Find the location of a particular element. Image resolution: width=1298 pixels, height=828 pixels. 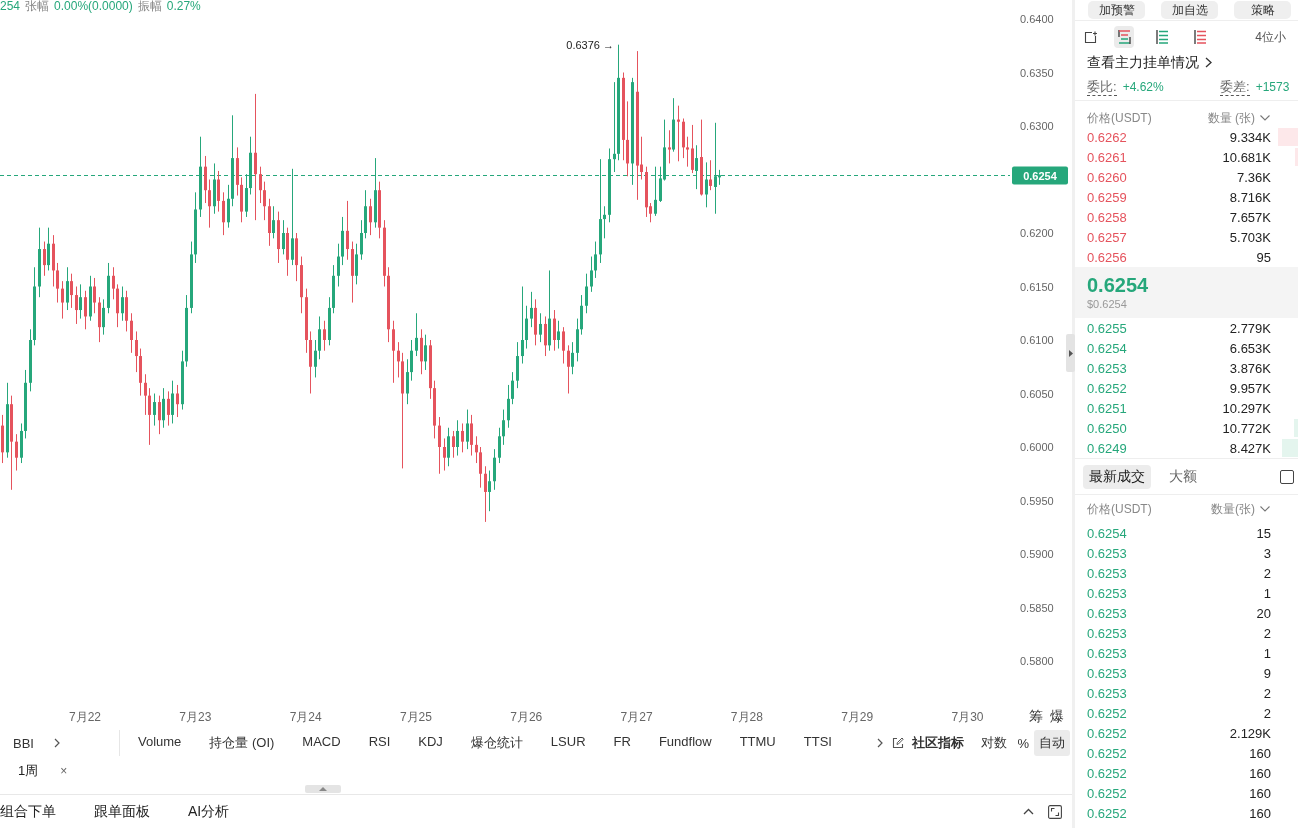

order-price: 0.6256 is located at coordinates (1107, 257).